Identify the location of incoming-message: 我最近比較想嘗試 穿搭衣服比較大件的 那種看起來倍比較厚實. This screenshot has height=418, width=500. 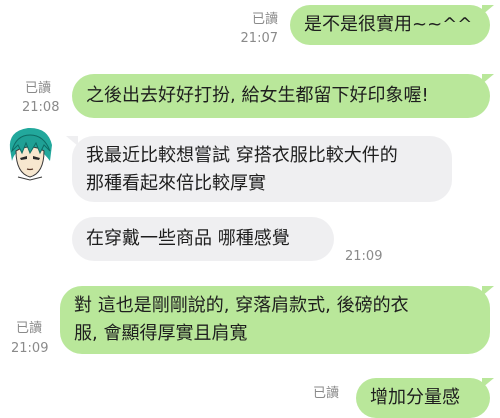
(262, 169).